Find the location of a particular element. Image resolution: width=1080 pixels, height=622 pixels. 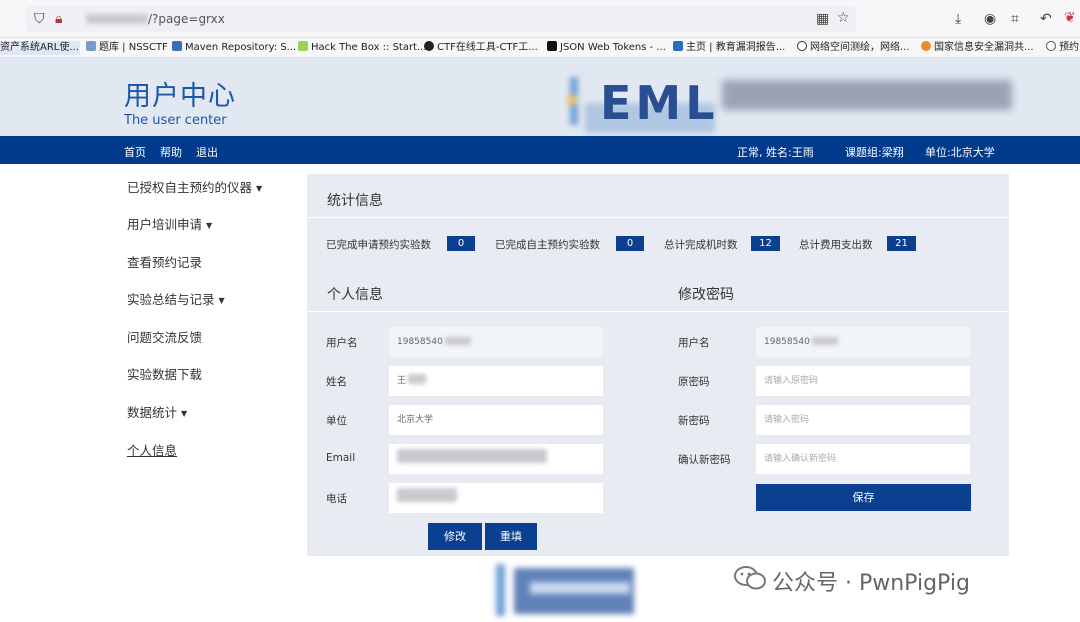

sidebar-item-personal-info: 个人信息 is located at coordinates (152, 449).